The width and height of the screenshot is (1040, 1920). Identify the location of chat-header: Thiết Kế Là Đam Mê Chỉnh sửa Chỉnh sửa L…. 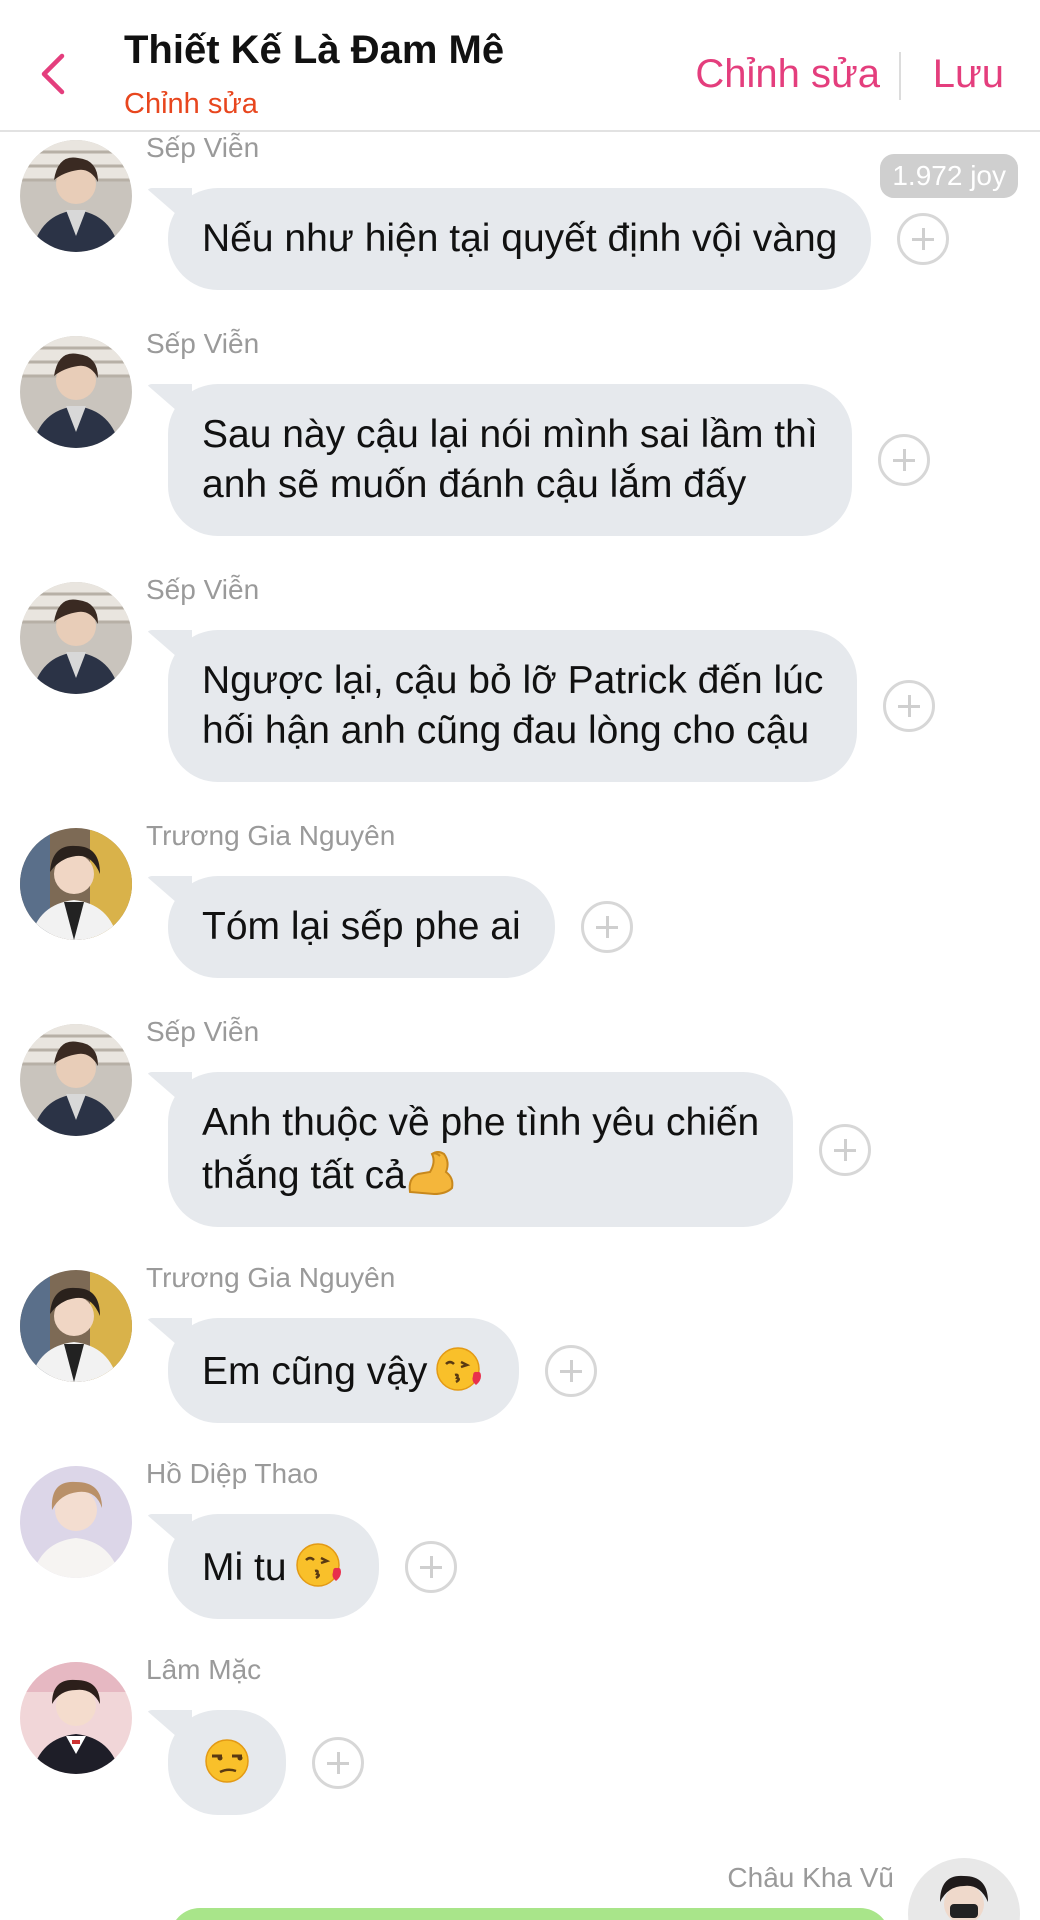
(520, 66).